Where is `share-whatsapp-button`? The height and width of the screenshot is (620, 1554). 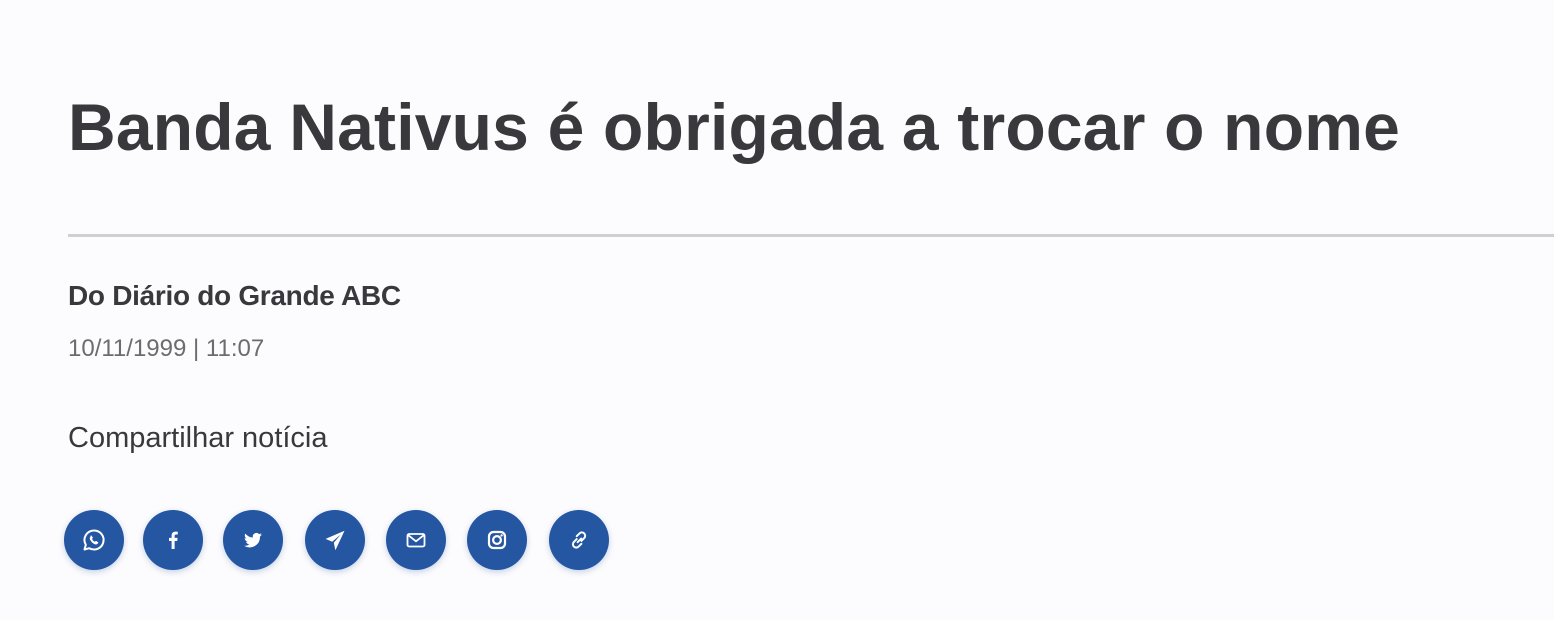
share-whatsapp-button is located at coordinates (94, 540).